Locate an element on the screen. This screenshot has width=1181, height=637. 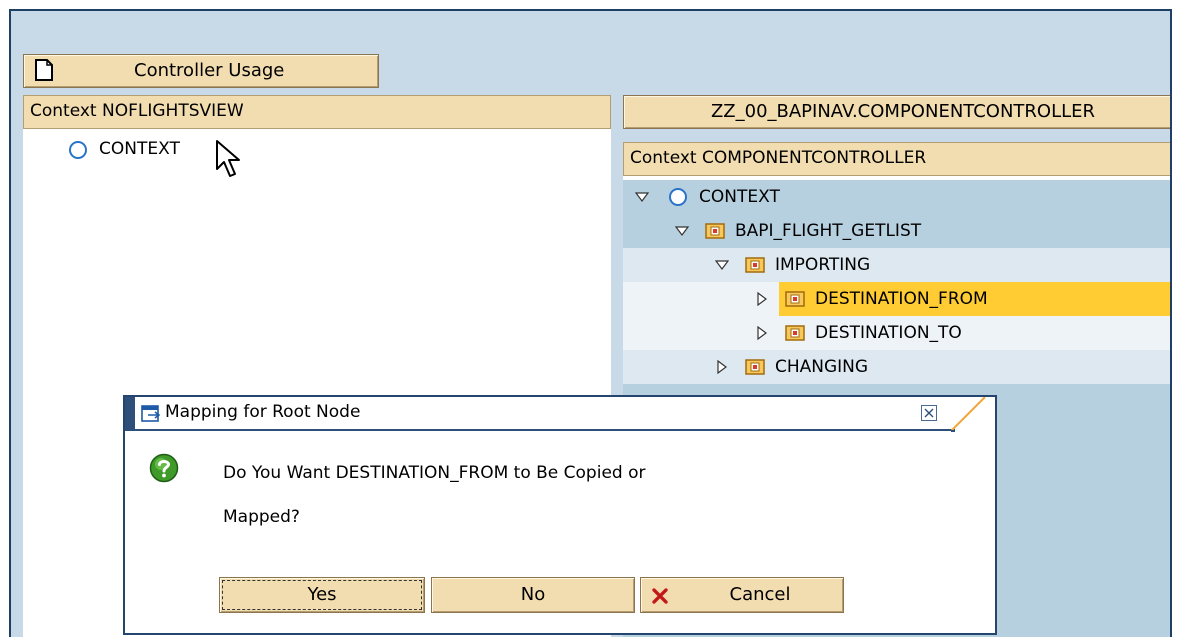
component-controller-button: ZZ_00_BAPINAV.COMPONENTCONTROLLER is located at coordinates (896, 112).